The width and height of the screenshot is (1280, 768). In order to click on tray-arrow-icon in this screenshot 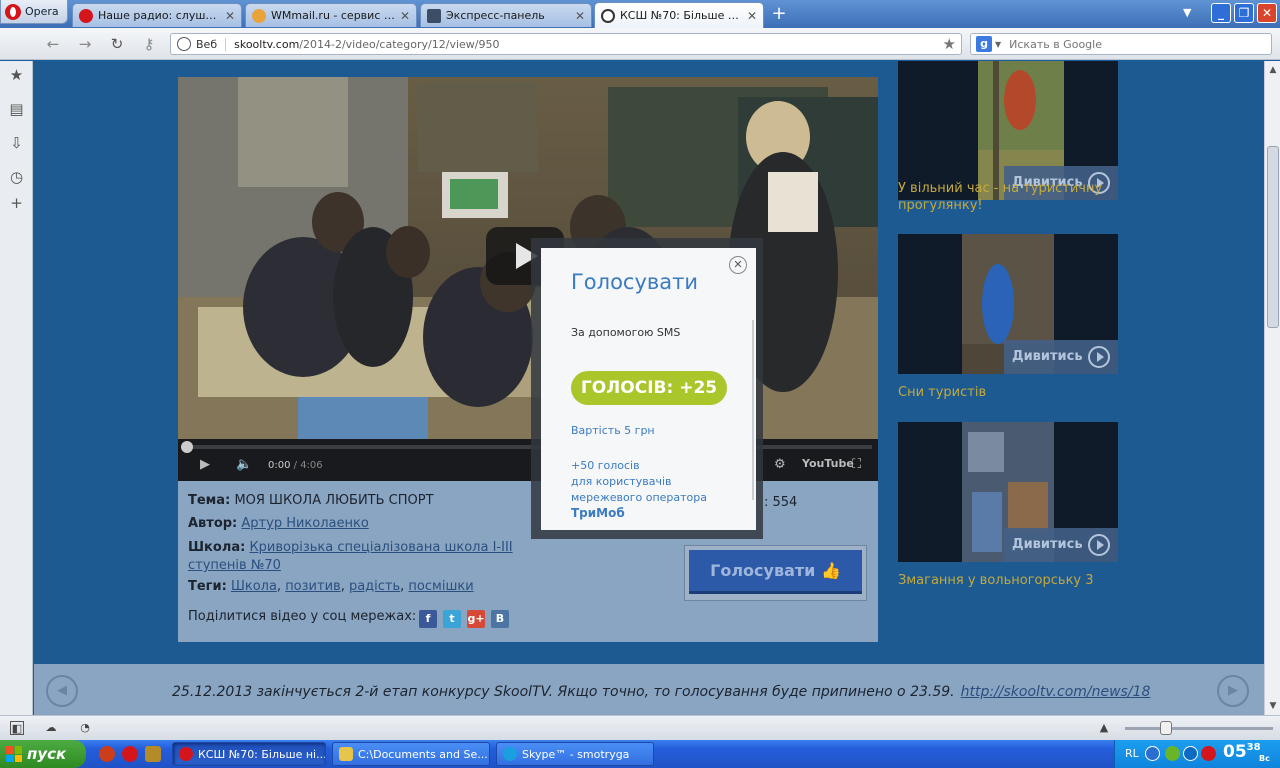, I will do `click(1152, 753)`.